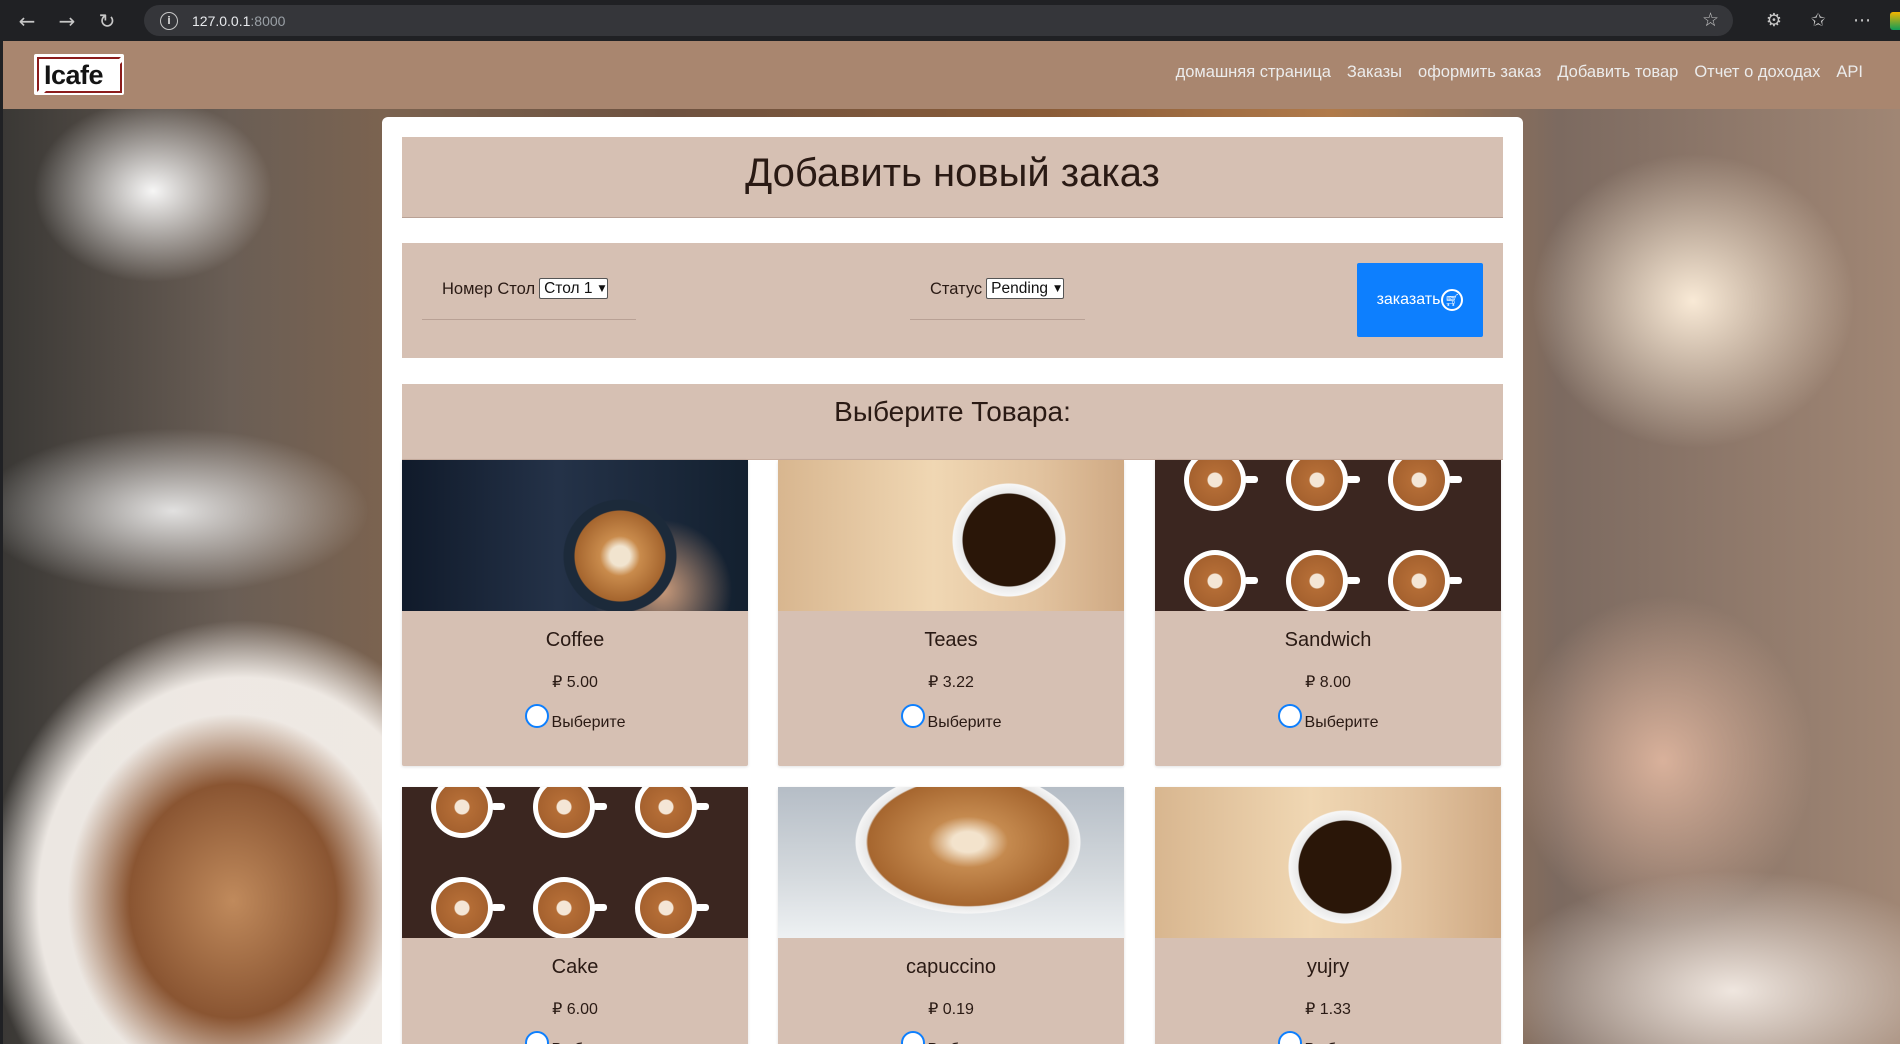  Describe the element at coordinates (952, 411) in the screenshot. I see `products-heading: Выберите Товара:` at that location.